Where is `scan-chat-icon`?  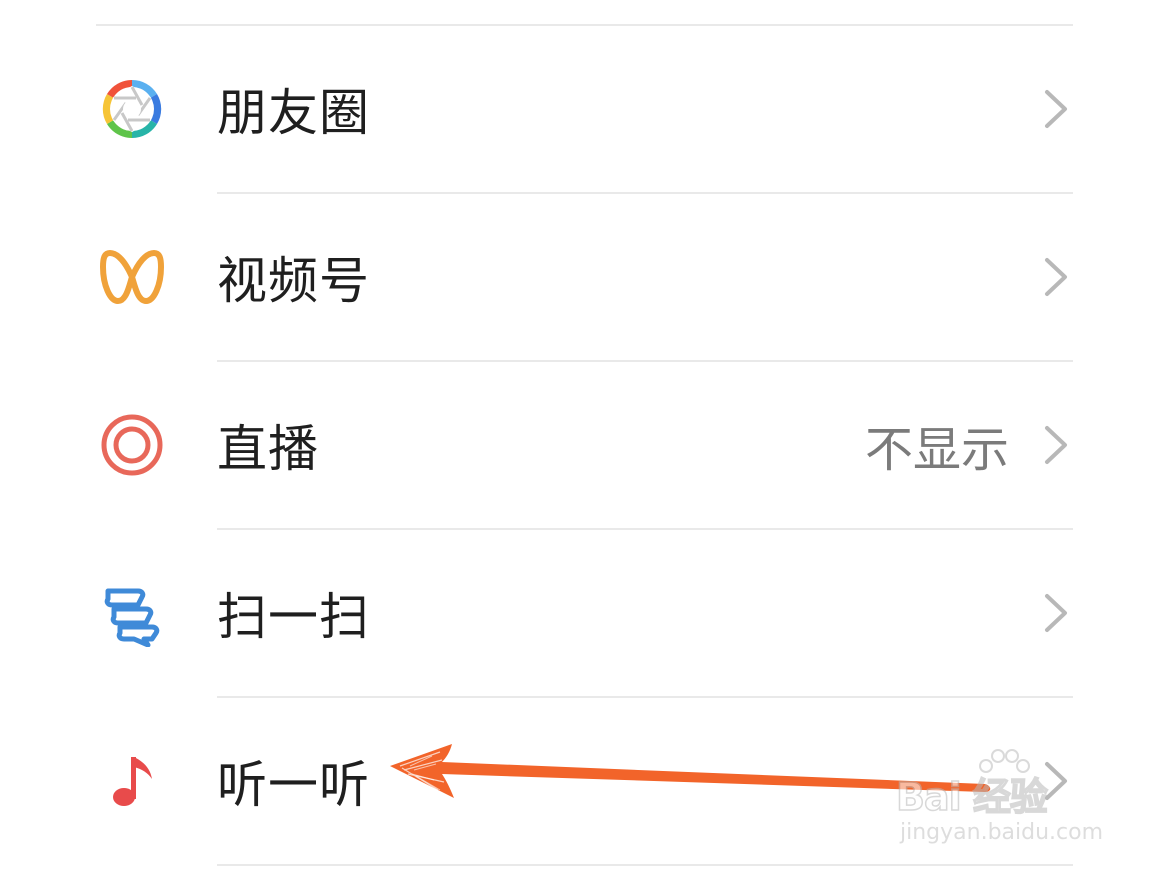 scan-chat-icon is located at coordinates (132, 613).